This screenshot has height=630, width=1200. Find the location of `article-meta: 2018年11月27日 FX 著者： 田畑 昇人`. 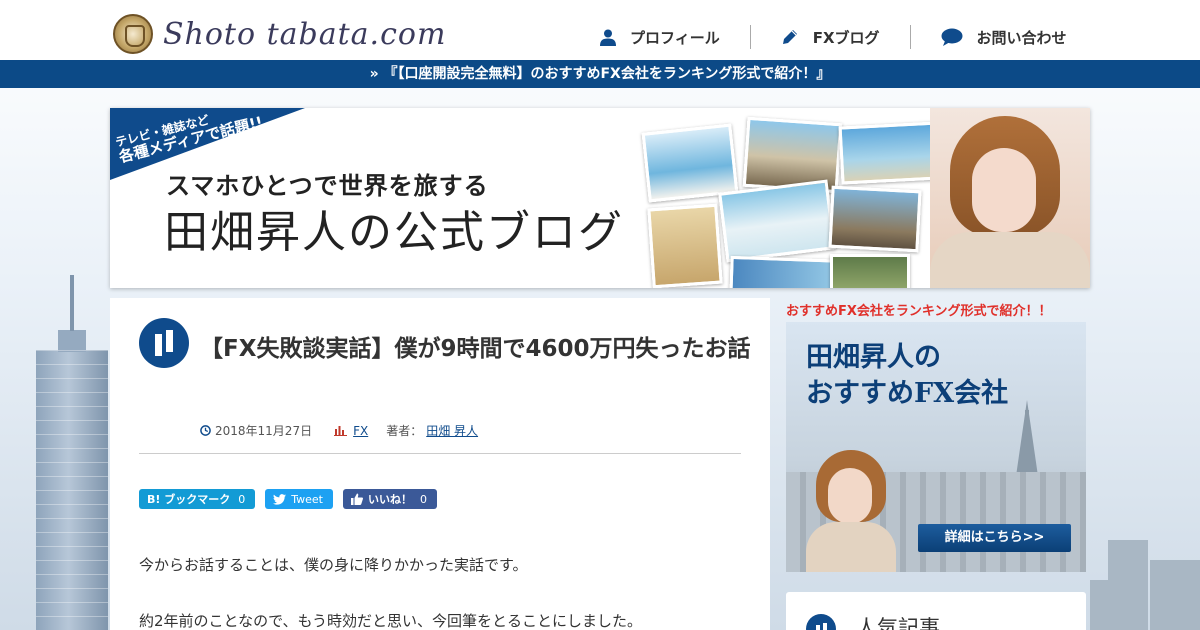

article-meta: 2018年11月27日 FX 著者： 田畑 昇人 is located at coordinates (339, 430).